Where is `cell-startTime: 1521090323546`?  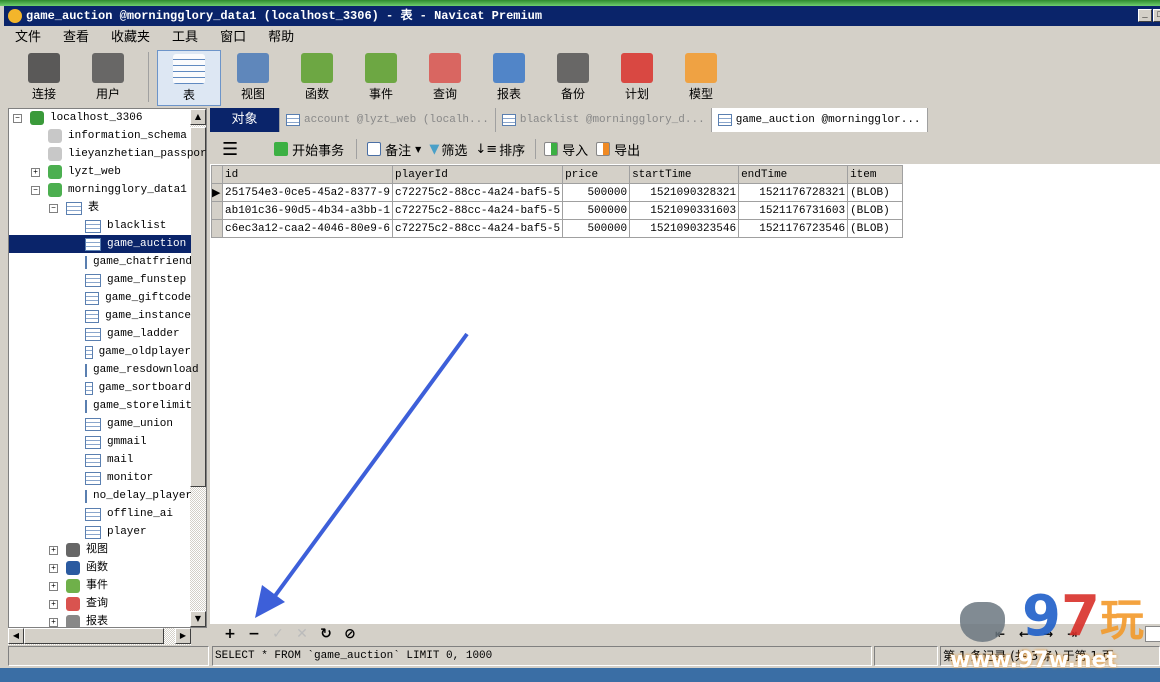 cell-startTime: 1521090323546 is located at coordinates (684, 228).